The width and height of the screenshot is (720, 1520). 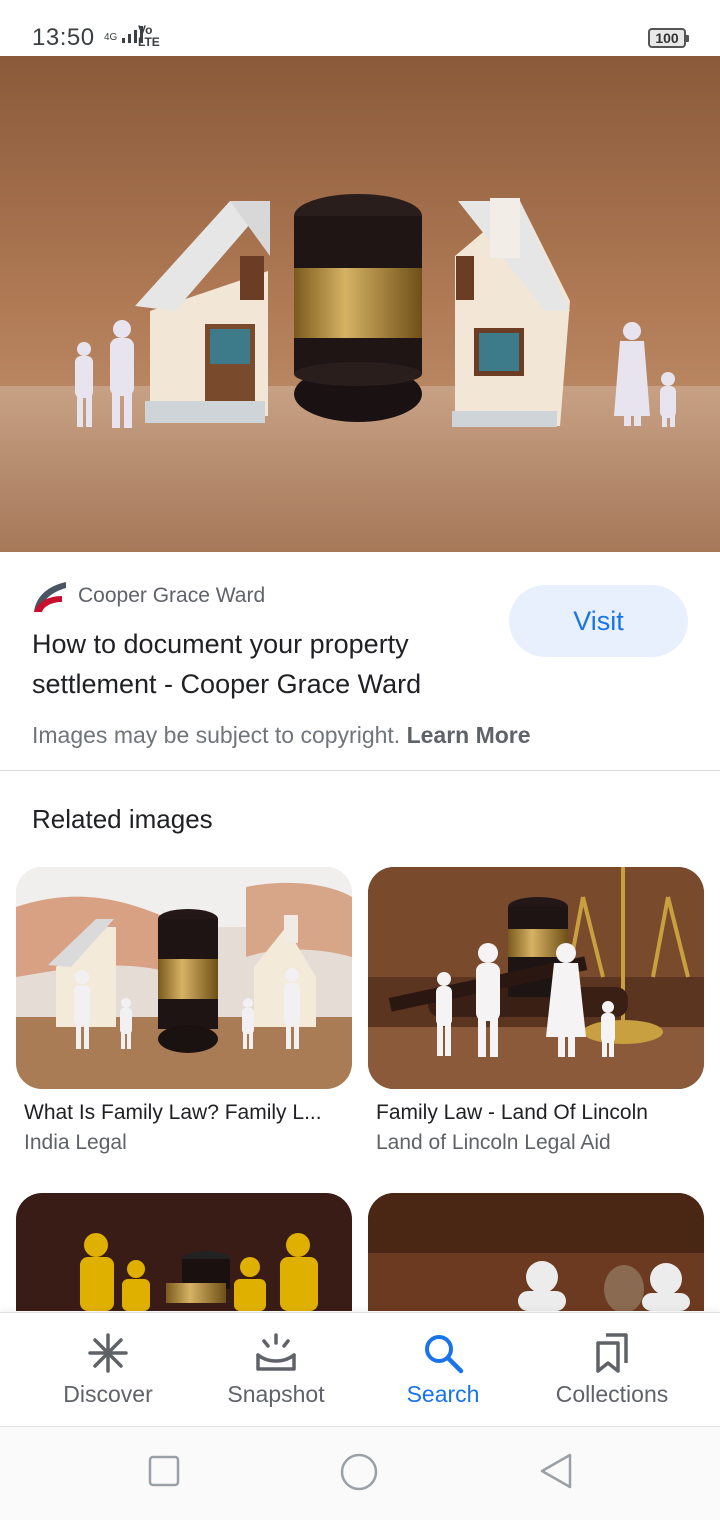 I want to click on status-time: 13:50, so click(x=63, y=37).